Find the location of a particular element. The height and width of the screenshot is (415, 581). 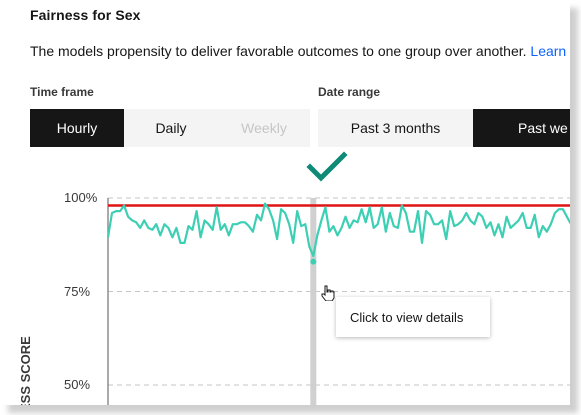

chart-tooltip: Click to view details is located at coordinates (413, 317).